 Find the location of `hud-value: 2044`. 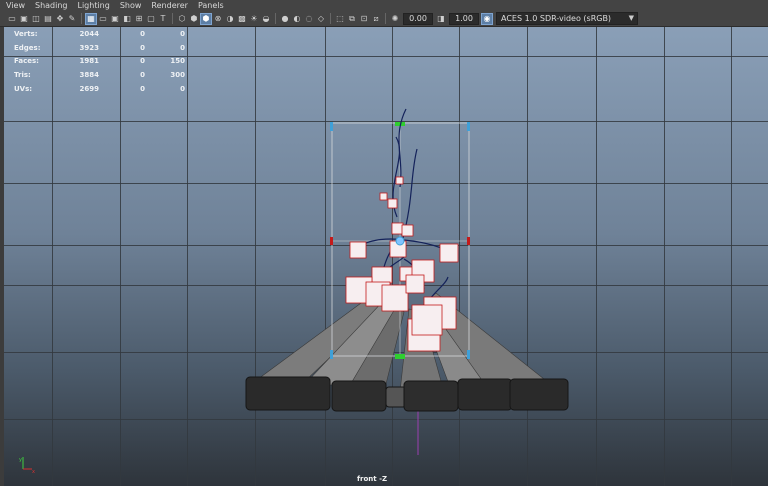

hud-value: 2044 is located at coordinates (89, 33).